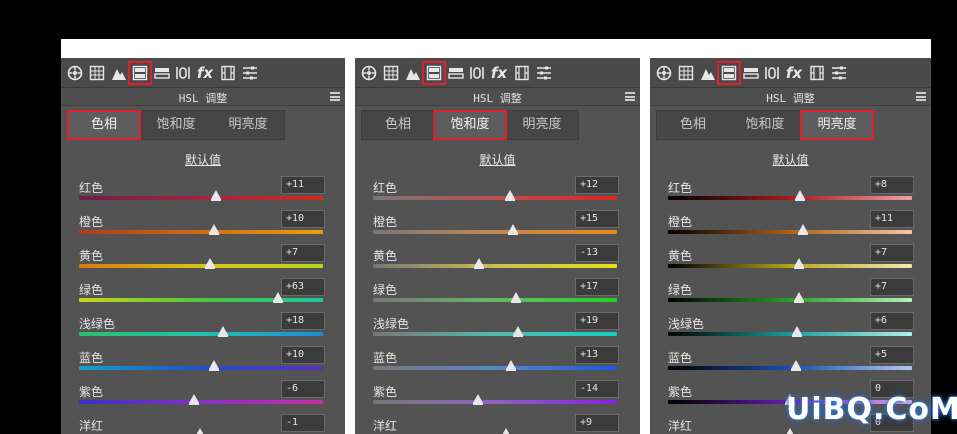  I want to click on slider-value-field: +15, so click(597, 219).